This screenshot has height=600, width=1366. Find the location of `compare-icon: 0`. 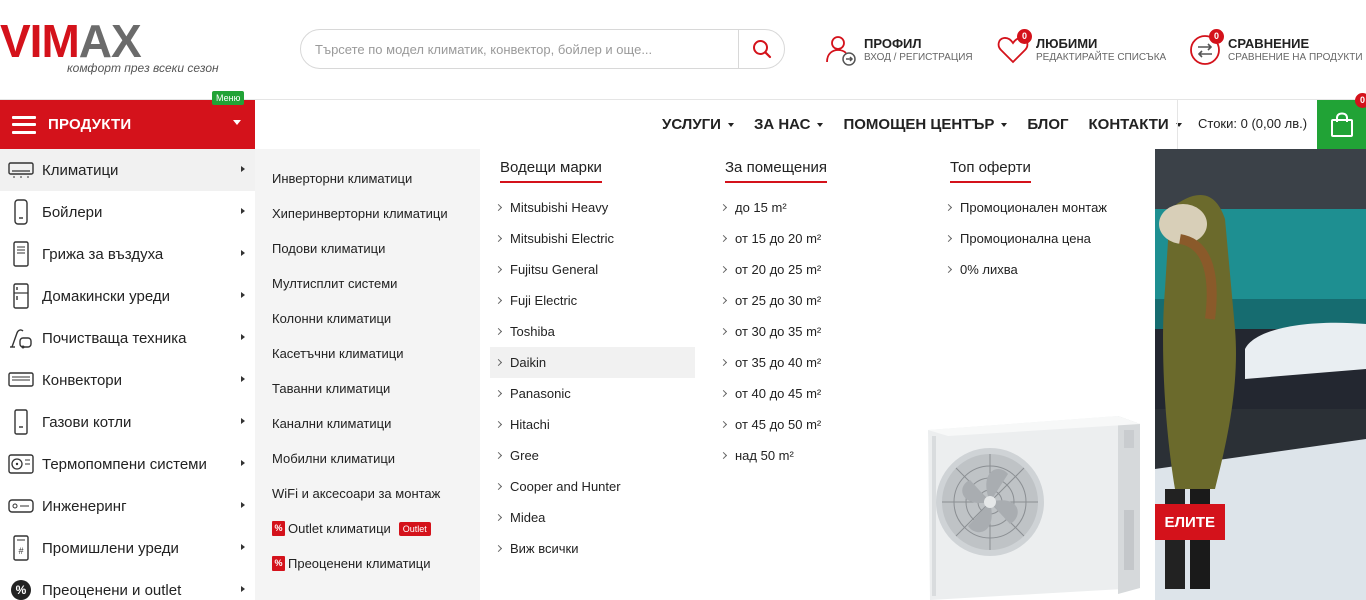

compare-icon: 0 is located at coordinates (1206, 48).